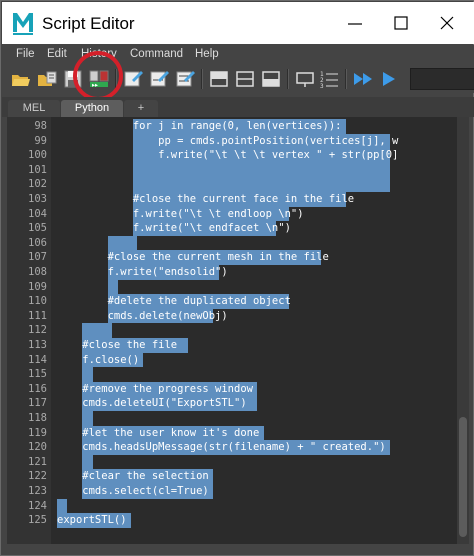  What do you see at coordinates (193, 257) in the screenshot?
I see `code-line: #close the current mesh in the file` at bounding box center [193, 257].